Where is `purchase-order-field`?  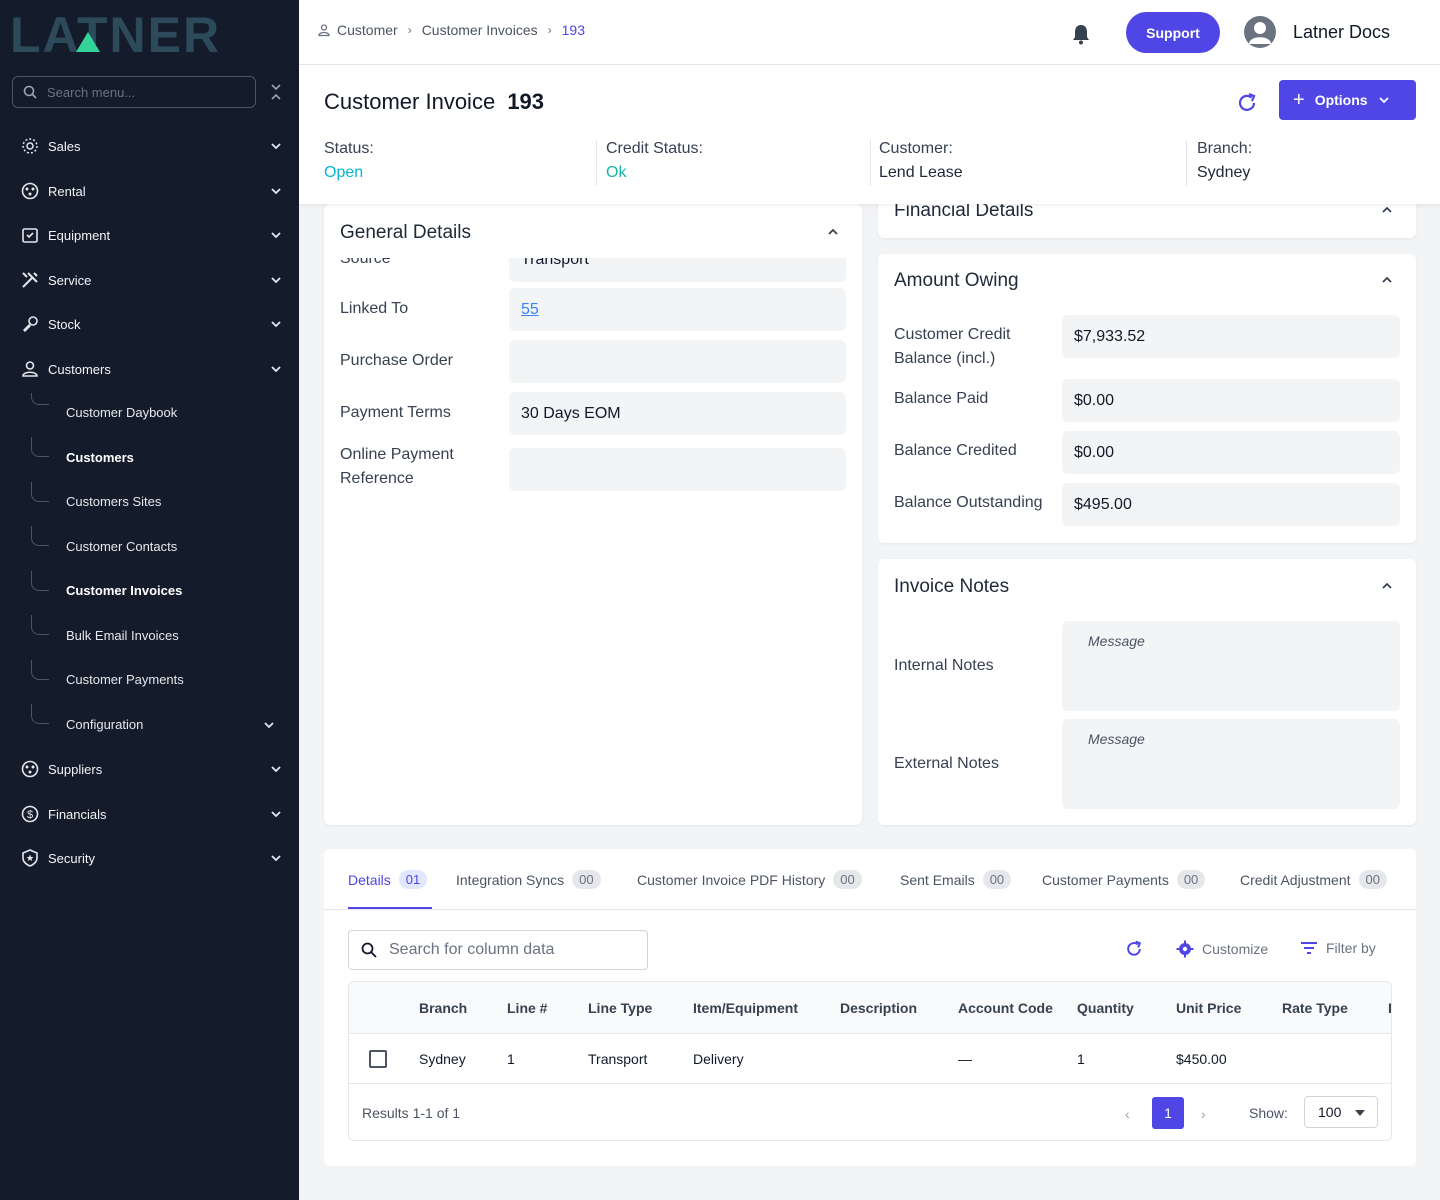 purchase-order-field is located at coordinates (677, 361).